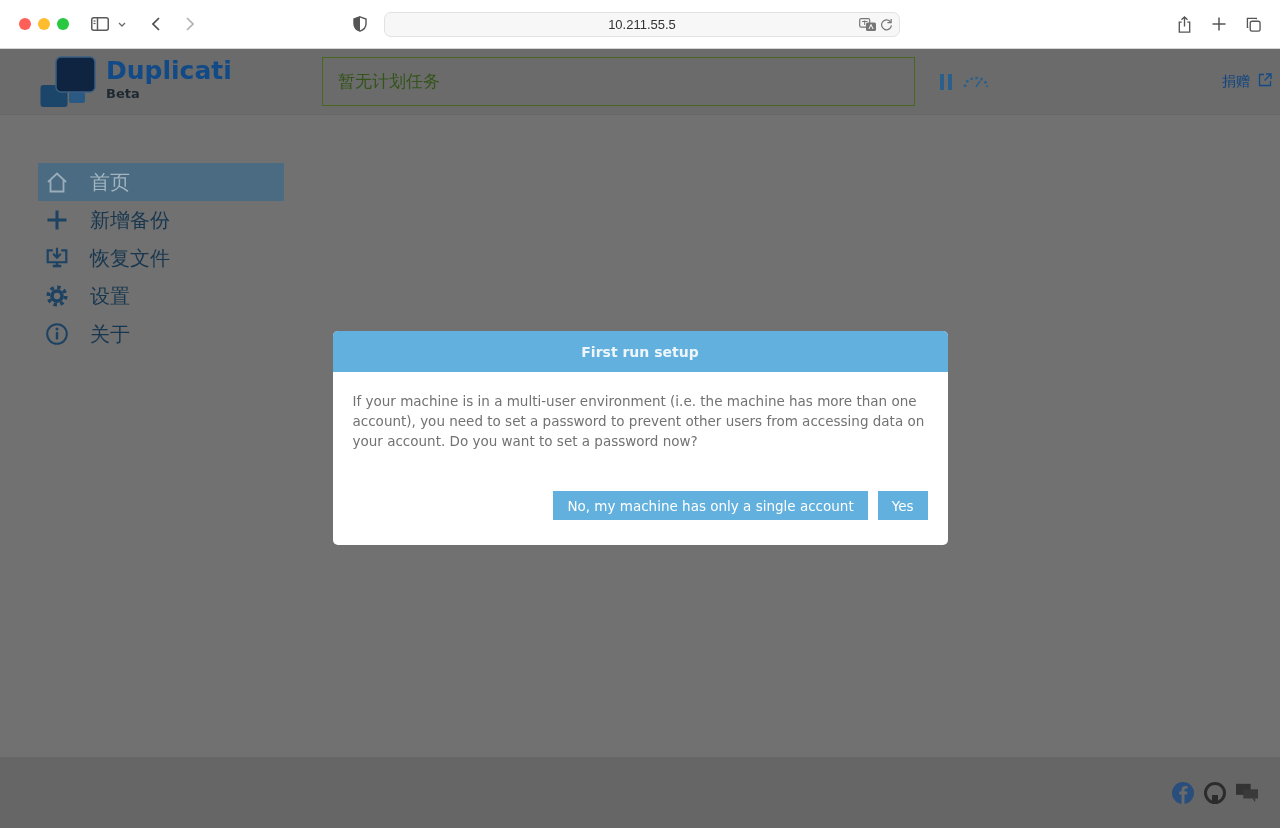 Image resolution: width=1280 pixels, height=828 pixels. What do you see at coordinates (639, 421) in the screenshot?
I see `dialog-message: If your machine is in a multi-user environment (i.e. the machine has more than one account), you need to set a password to prevent other users from accessing data on your account. Do you want to set a password now?` at bounding box center [639, 421].